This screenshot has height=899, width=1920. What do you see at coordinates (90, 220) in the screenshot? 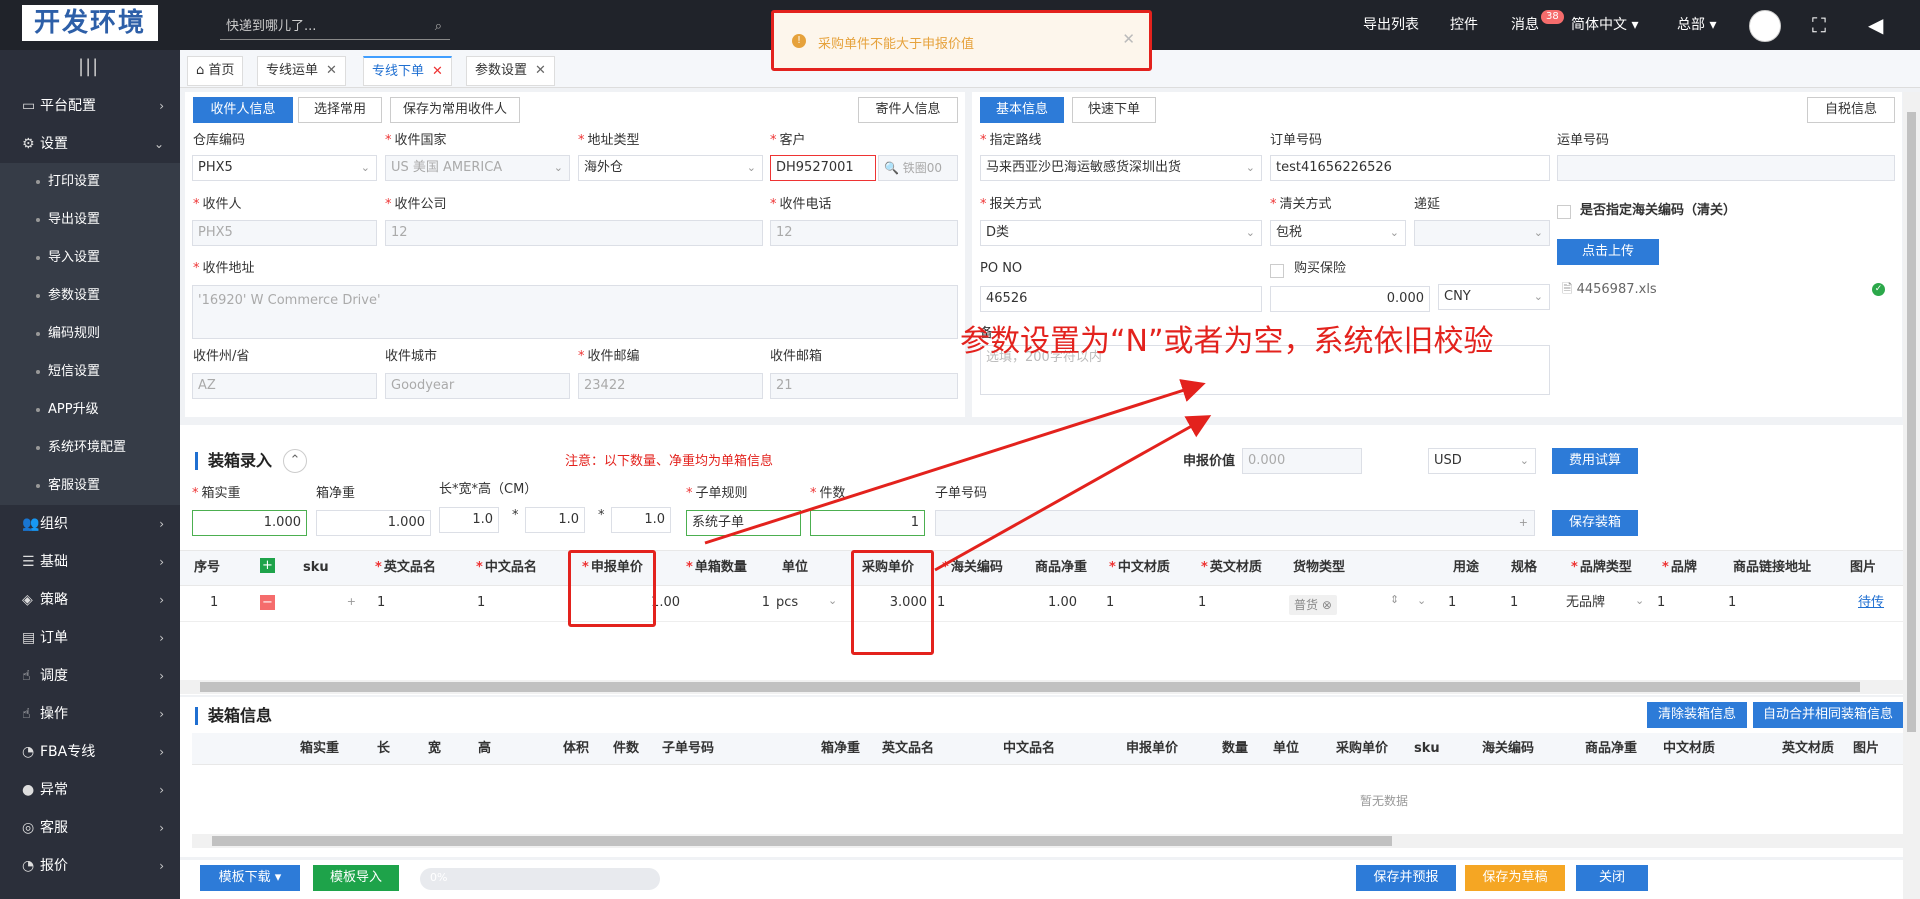
I see `sidebar-sub-export: 导出设置` at bounding box center [90, 220].